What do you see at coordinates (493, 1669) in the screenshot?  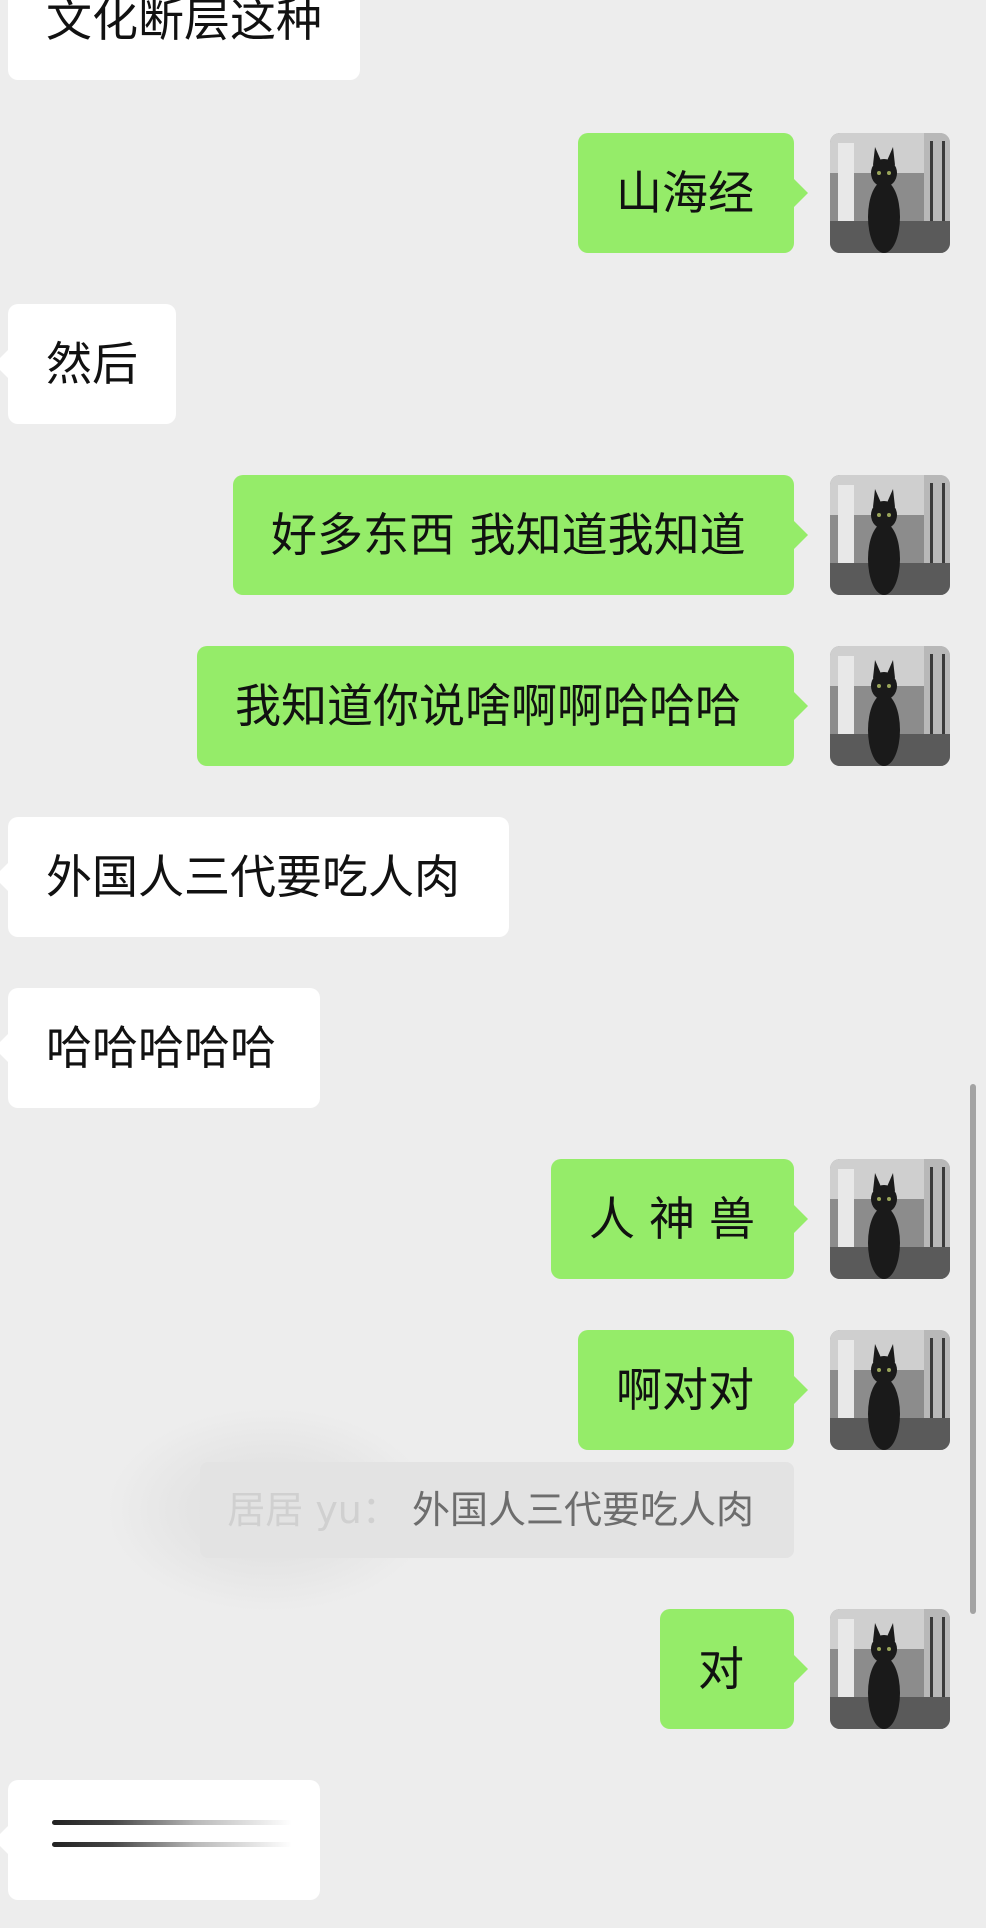 I see `message-outgoing: 对` at bounding box center [493, 1669].